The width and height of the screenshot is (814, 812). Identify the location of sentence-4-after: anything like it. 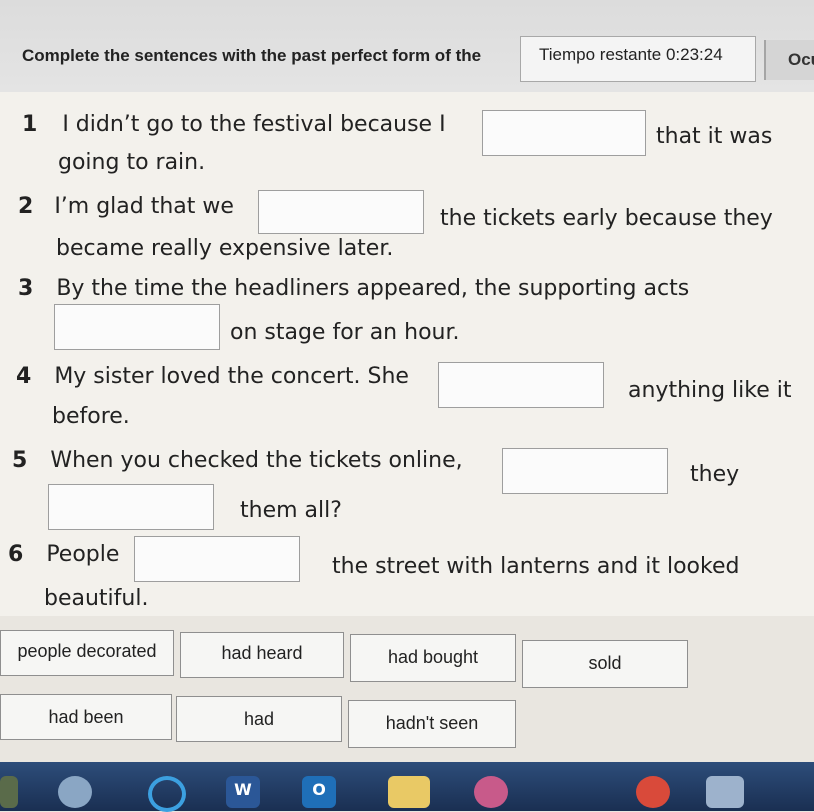
(710, 390).